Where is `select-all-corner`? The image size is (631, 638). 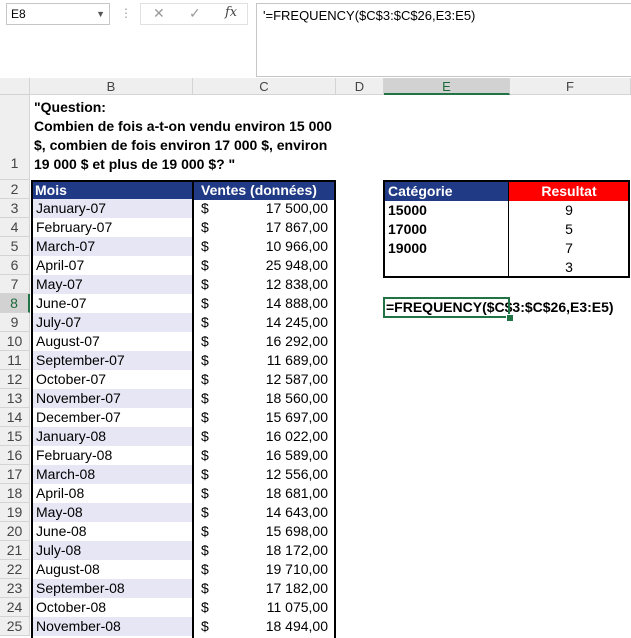 select-all-corner is located at coordinates (15, 86).